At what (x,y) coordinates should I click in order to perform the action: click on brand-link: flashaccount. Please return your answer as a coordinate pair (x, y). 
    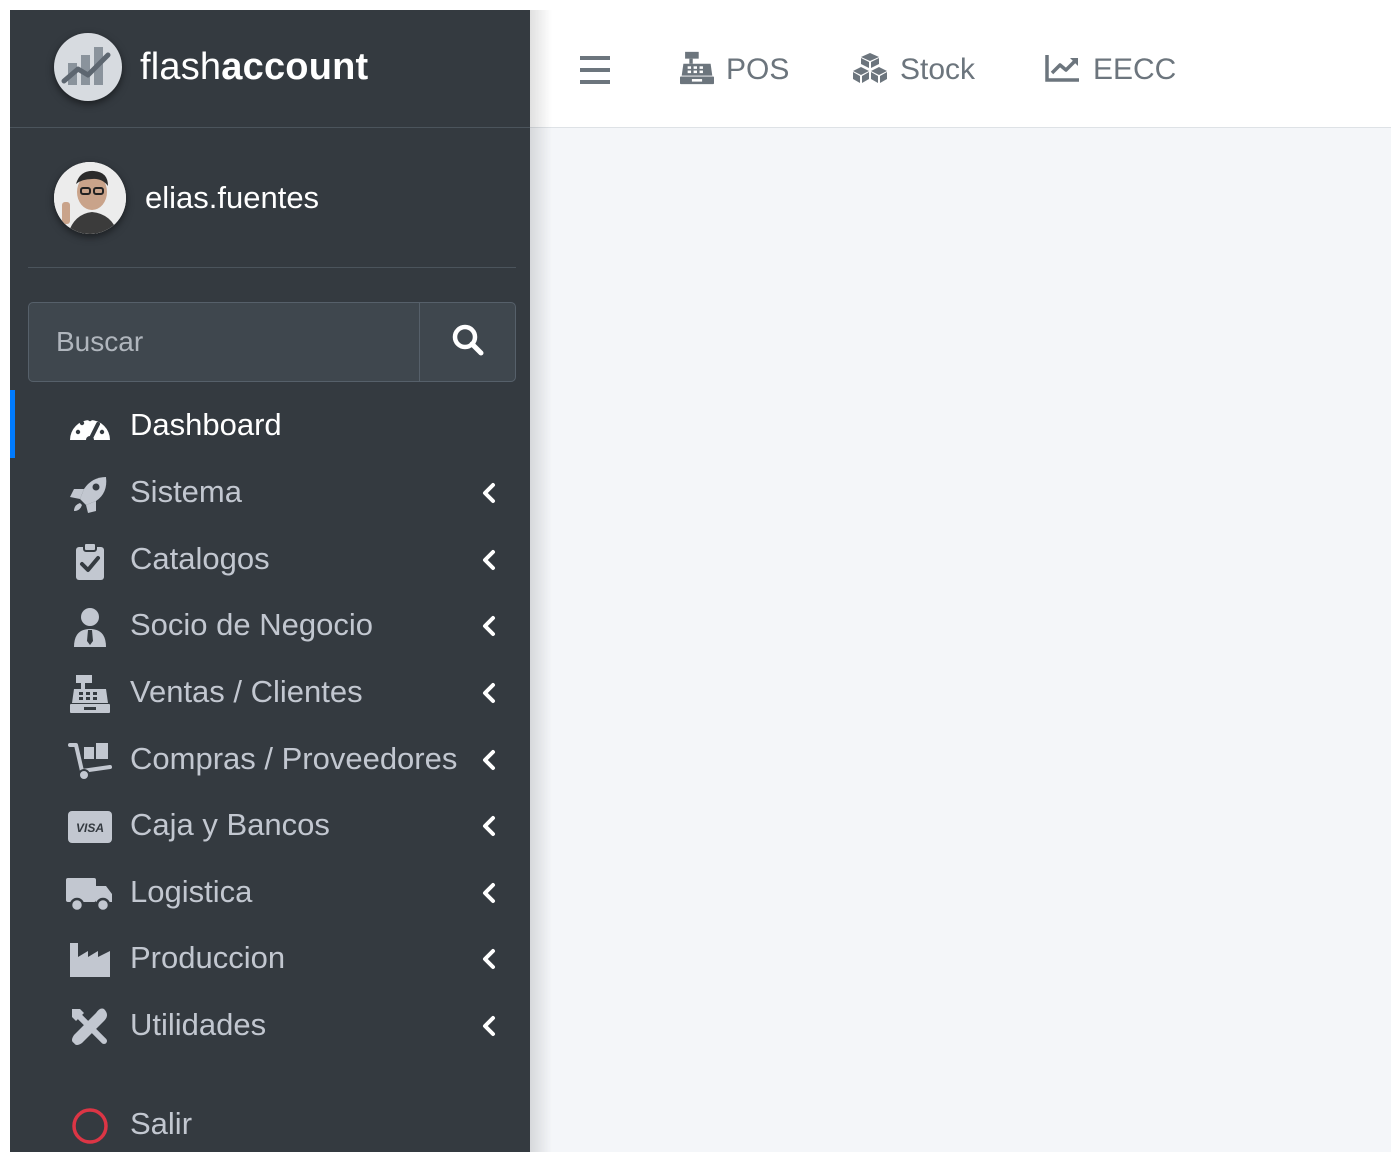
    Looking at the image, I should click on (270, 69).